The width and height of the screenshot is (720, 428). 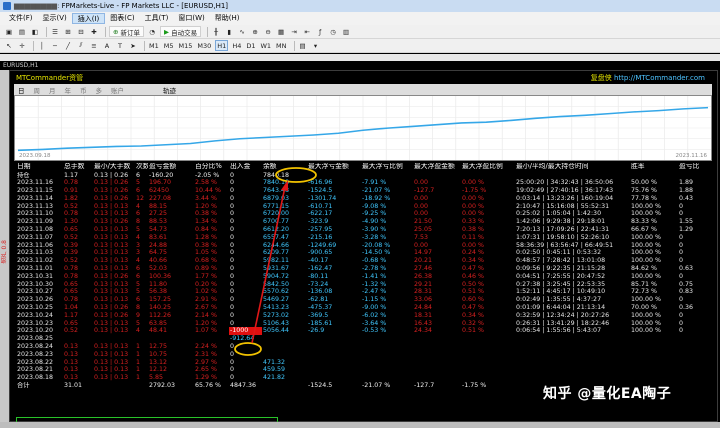 What do you see at coordinates (94, 45) in the screenshot?
I see `fibo-icon: ≡` at bounding box center [94, 45].